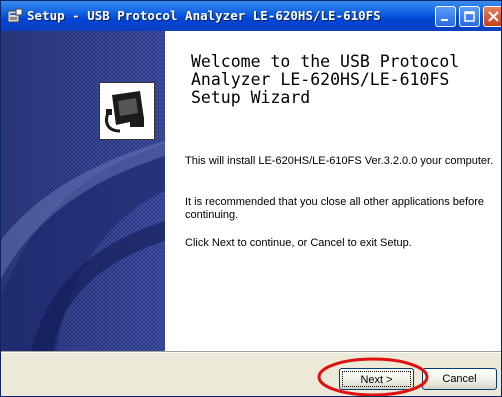  I want to click on setup-app-icon, so click(15, 15).